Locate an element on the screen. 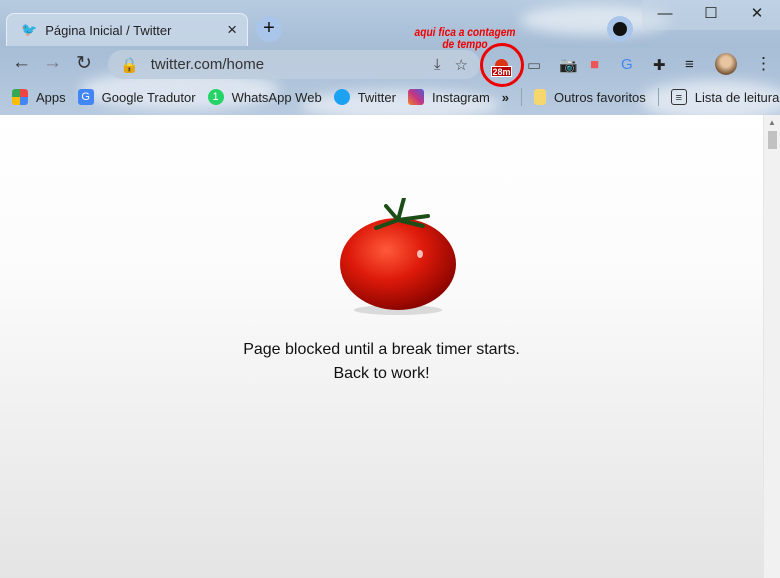  close-window-button: ✕ is located at coordinates (757, 15).